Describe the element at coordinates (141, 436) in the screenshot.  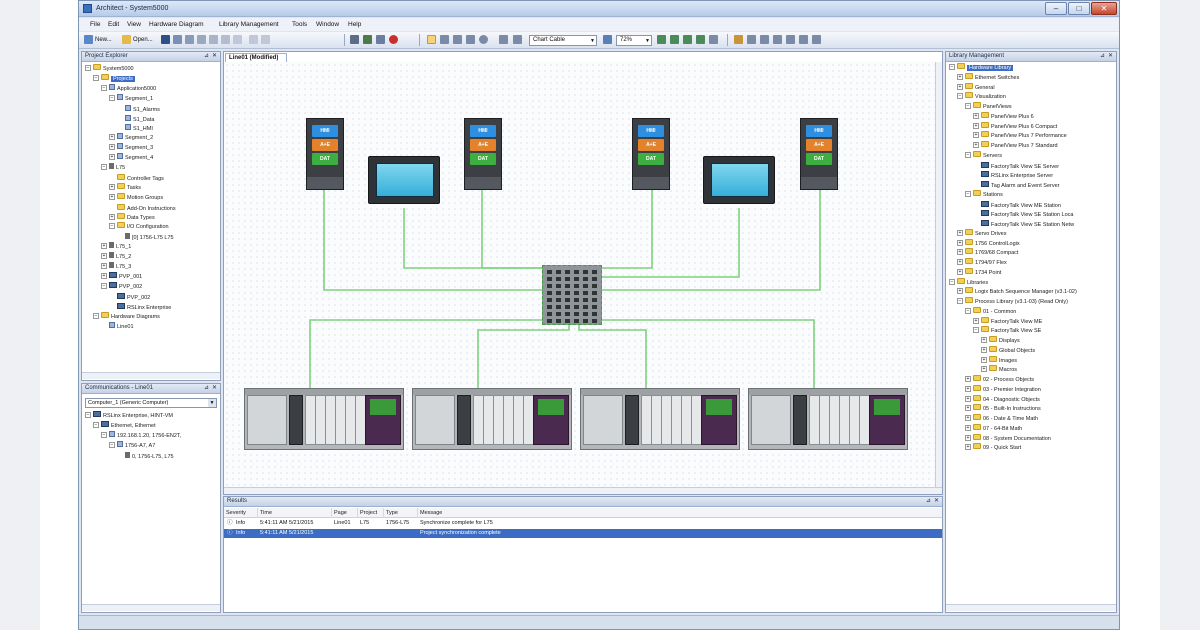
I see `tree-item: − 192.168.1.20, 1756-EN2T,` at that location.